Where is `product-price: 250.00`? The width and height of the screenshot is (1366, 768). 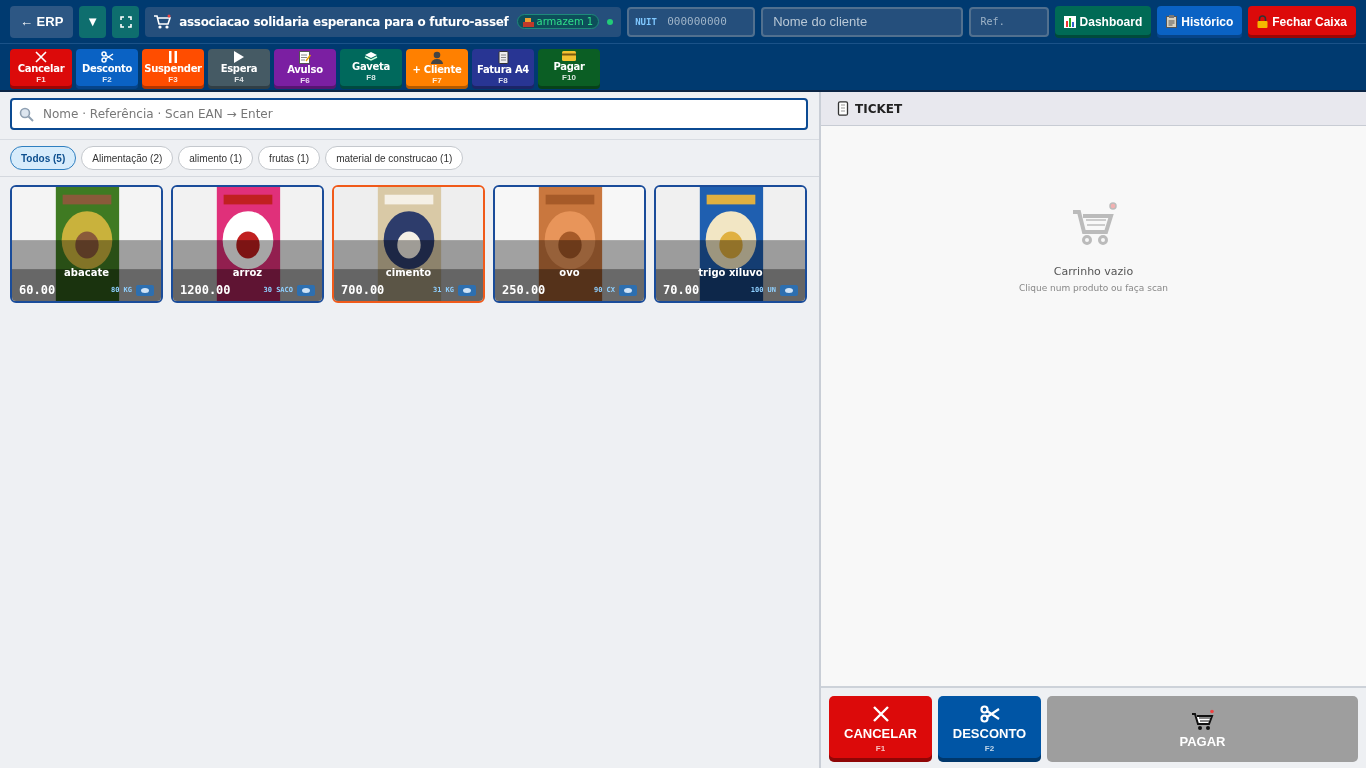
product-price: 250.00 is located at coordinates (524, 290).